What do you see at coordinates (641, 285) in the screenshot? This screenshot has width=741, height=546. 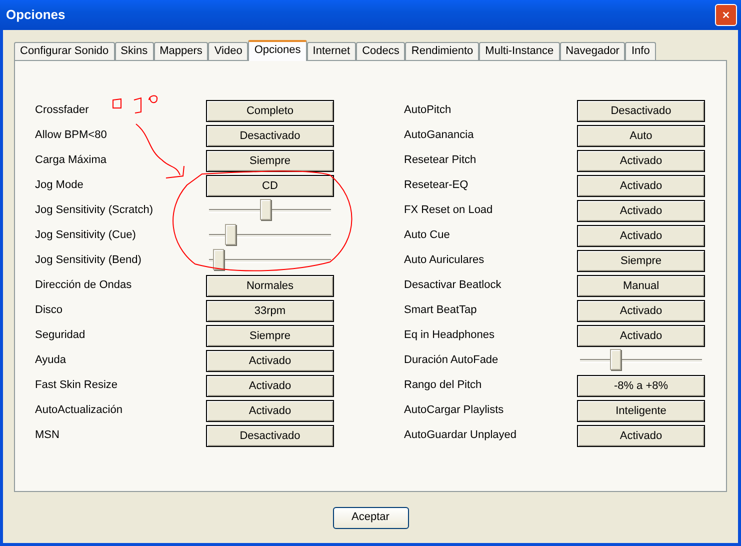 I see `option-button: Manual` at bounding box center [641, 285].